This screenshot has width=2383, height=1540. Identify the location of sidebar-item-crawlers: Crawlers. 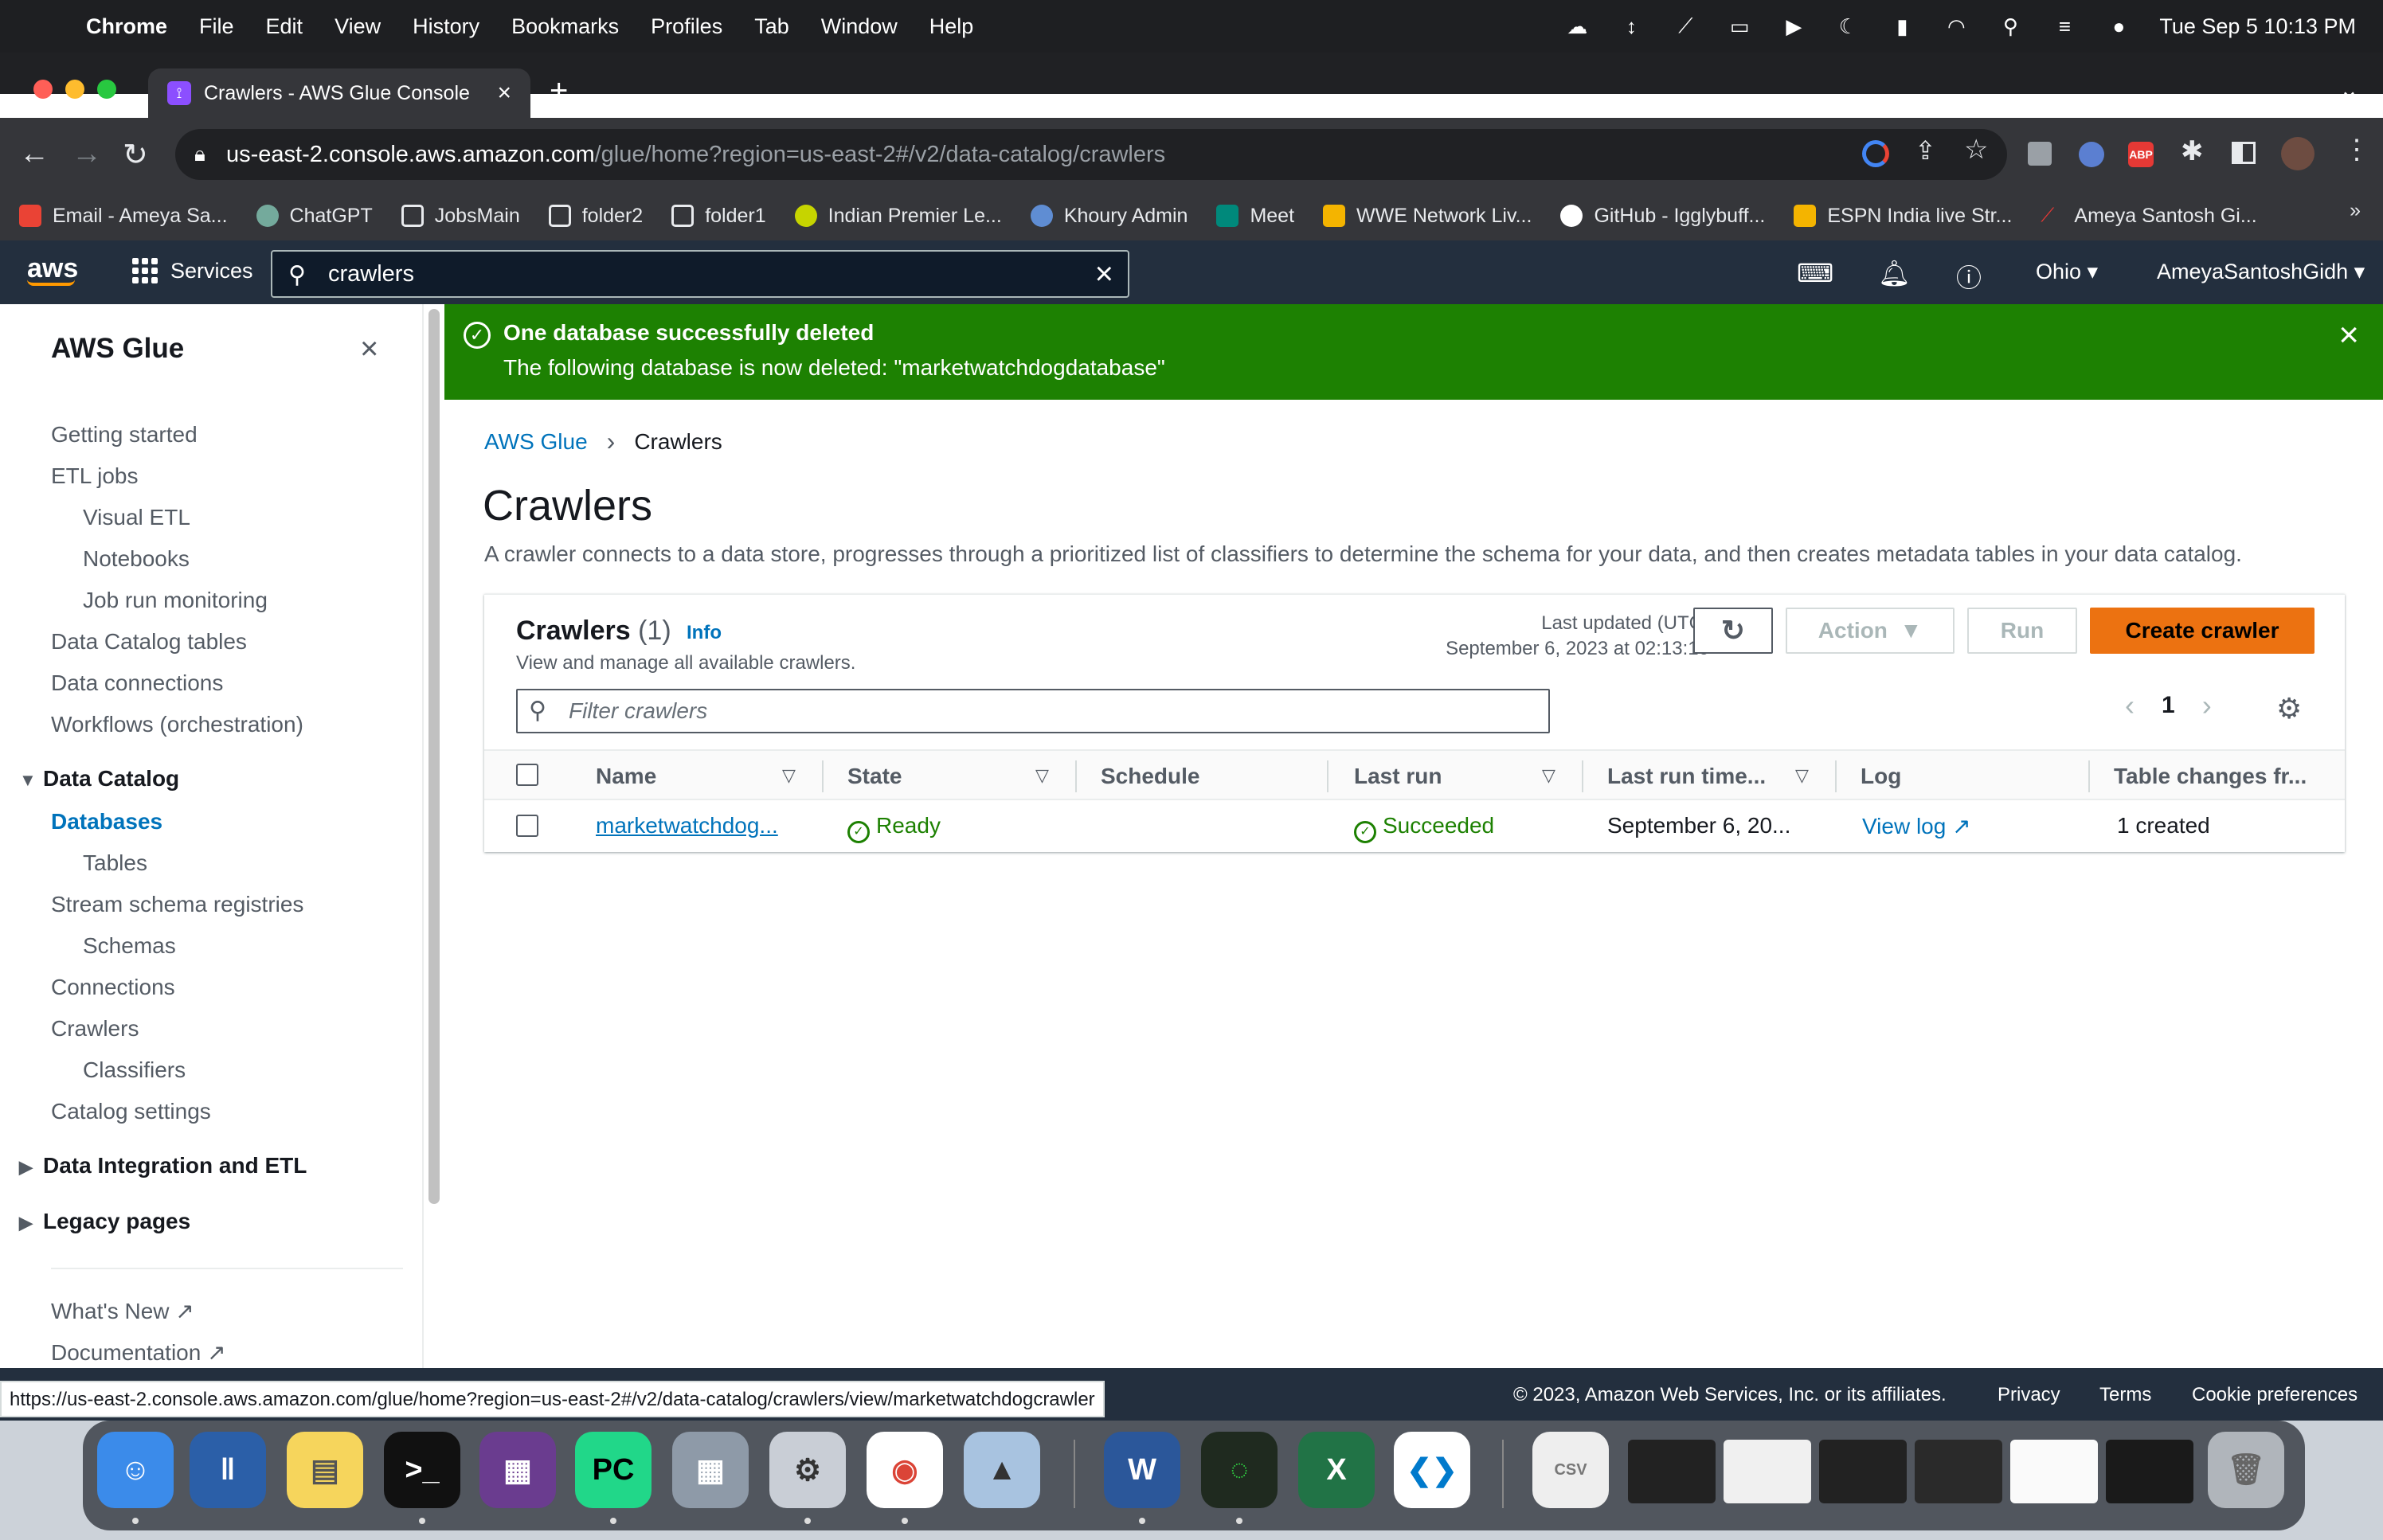
(95, 1029).